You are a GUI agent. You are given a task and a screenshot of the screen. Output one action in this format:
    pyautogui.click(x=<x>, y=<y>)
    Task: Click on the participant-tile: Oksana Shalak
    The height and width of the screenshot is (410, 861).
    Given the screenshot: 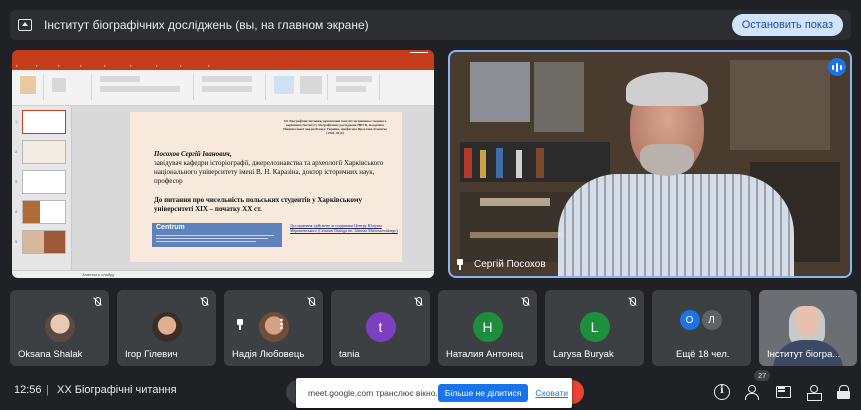 What is the action you would take?
    pyautogui.click(x=59, y=328)
    